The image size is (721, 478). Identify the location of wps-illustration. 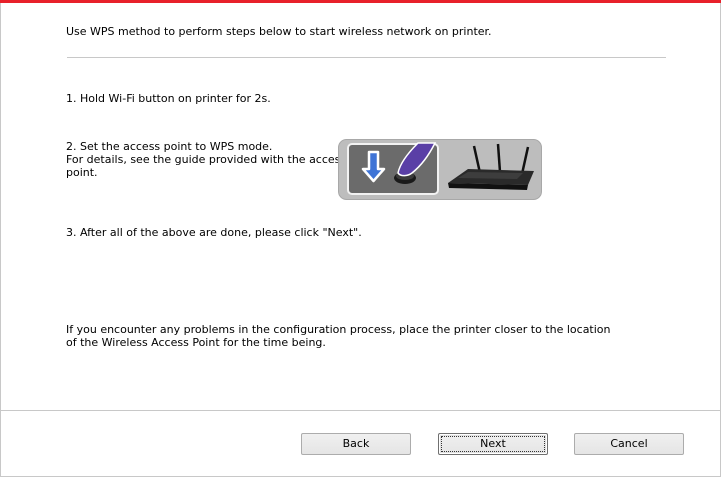
(440, 169).